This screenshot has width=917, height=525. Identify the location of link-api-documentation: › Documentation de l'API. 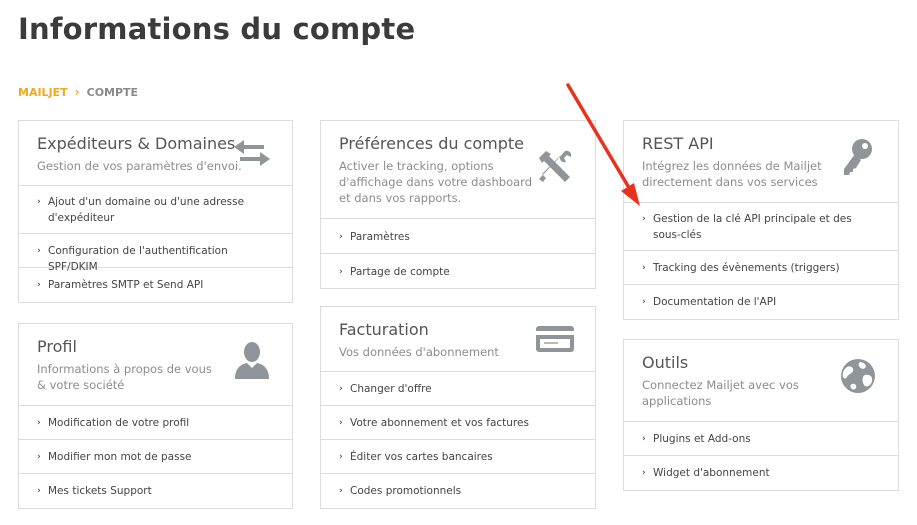
(761, 302).